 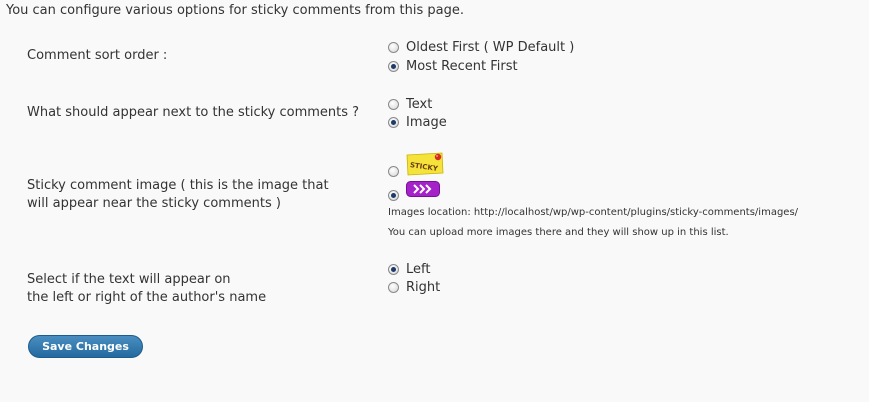 I want to click on radio-arrow-image, so click(x=393, y=195).